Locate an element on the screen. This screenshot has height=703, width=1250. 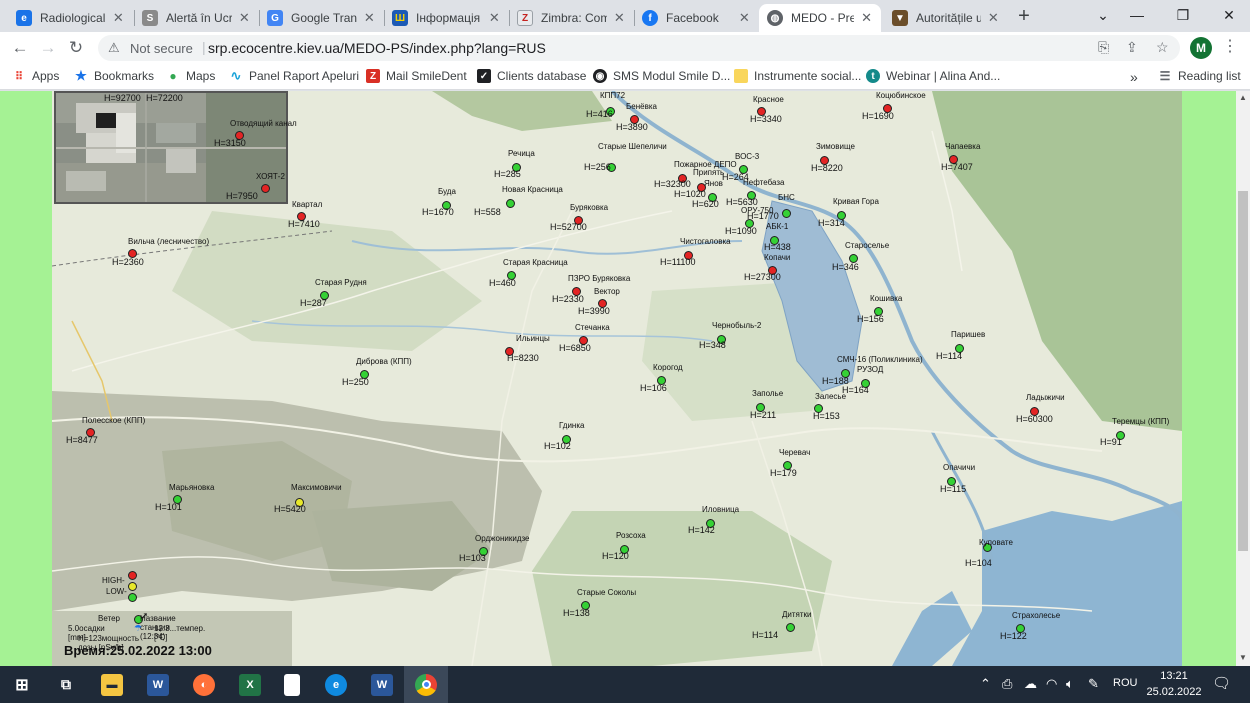
edge-icon: e is located at coordinates (336, 684).